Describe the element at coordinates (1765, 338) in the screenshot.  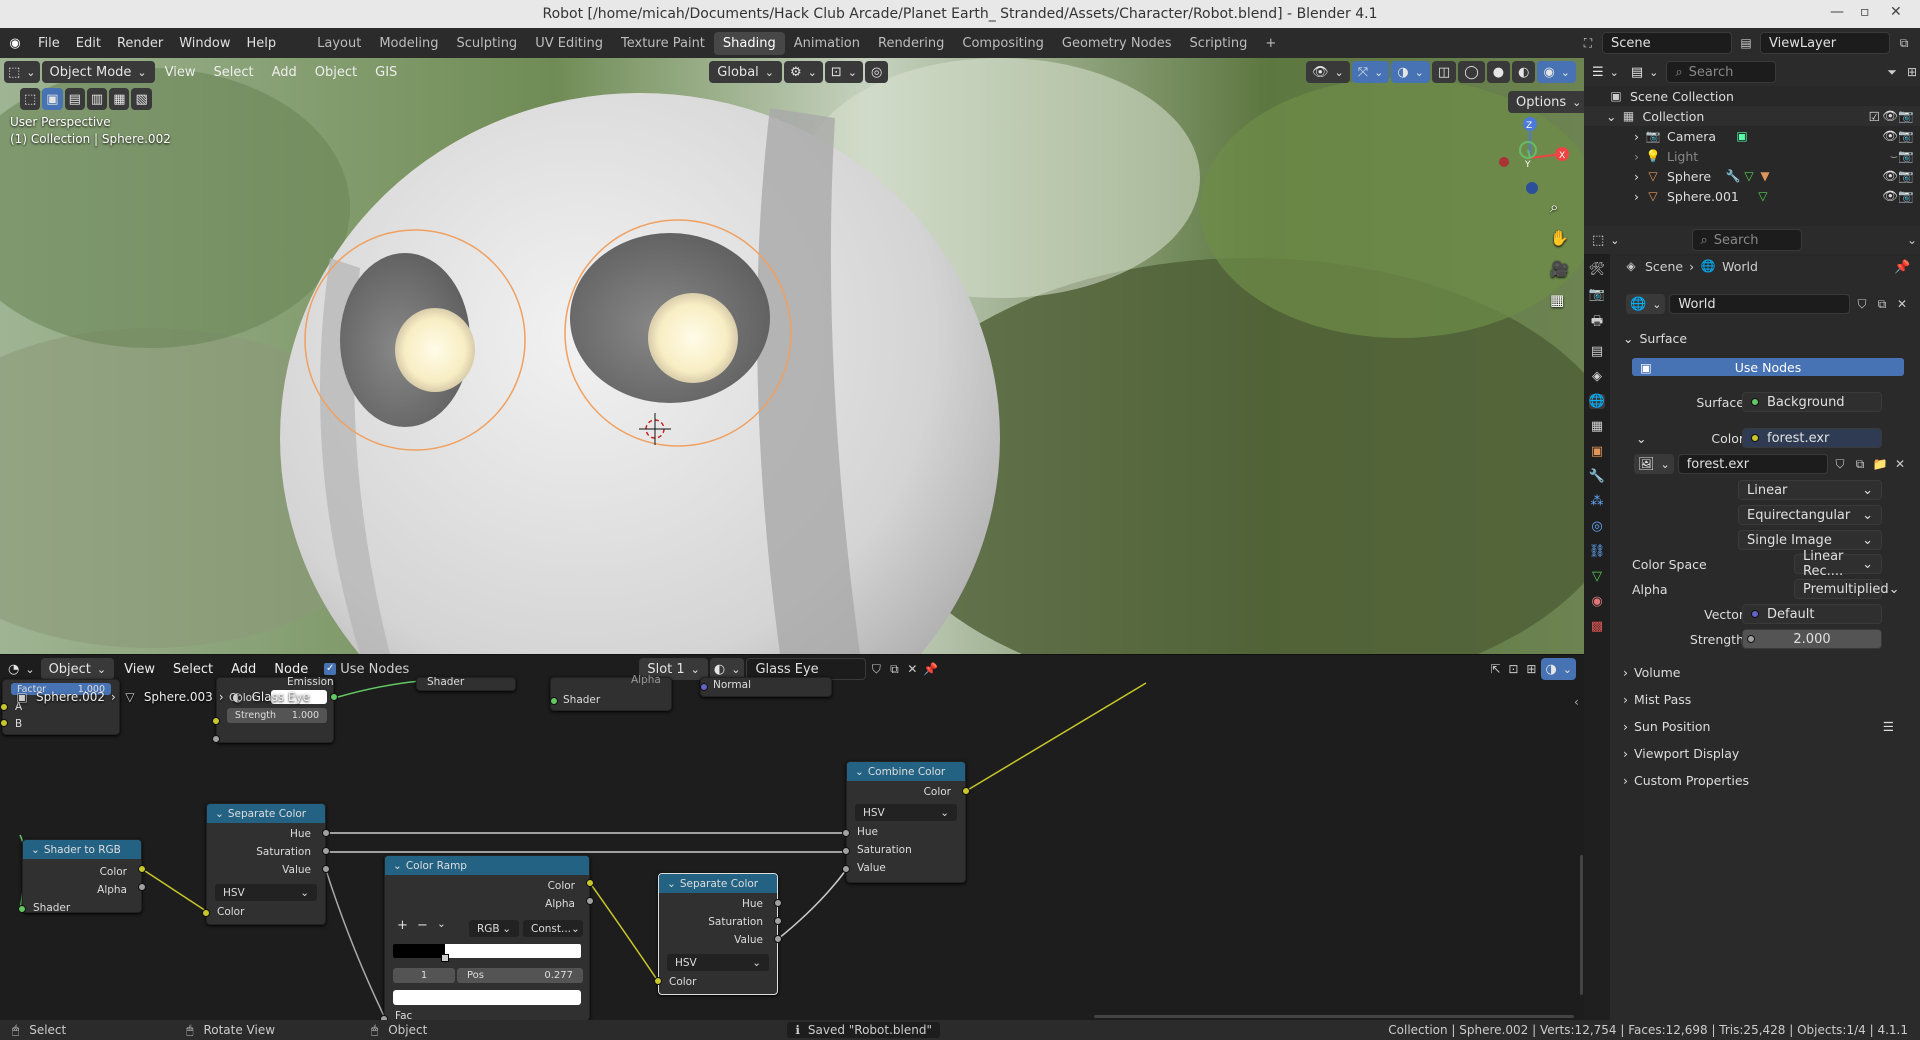
I see `surface-panel-header: ⌄ Surface` at that location.